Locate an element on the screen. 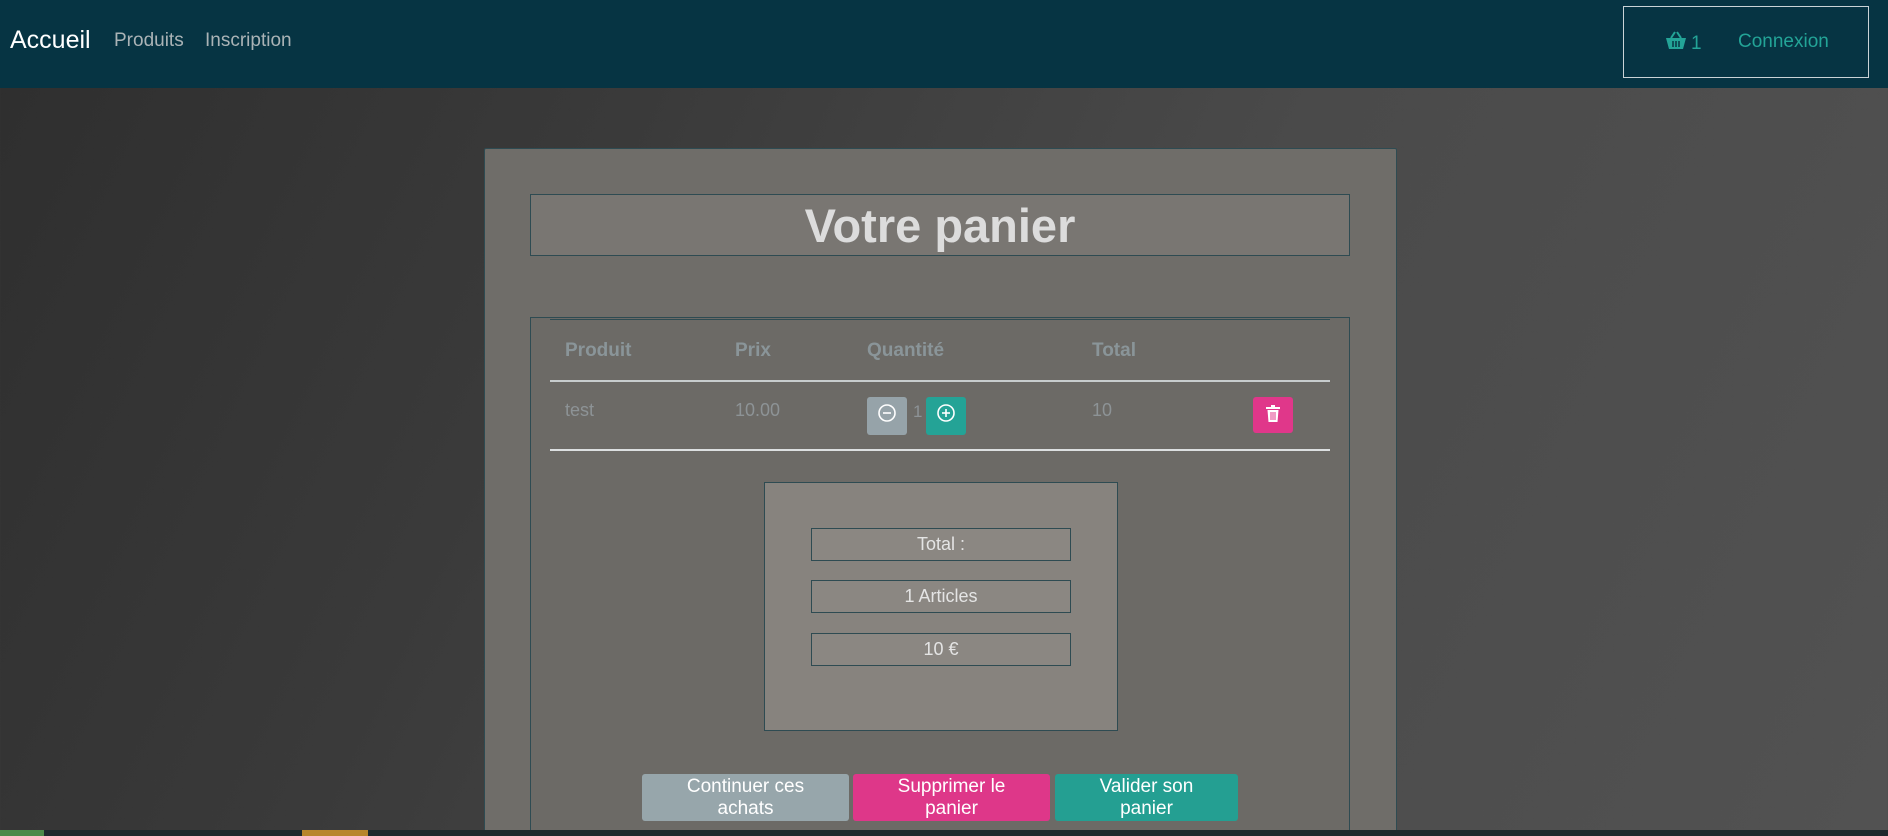  cart-count: 1 is located at coordinates (1696, 43).